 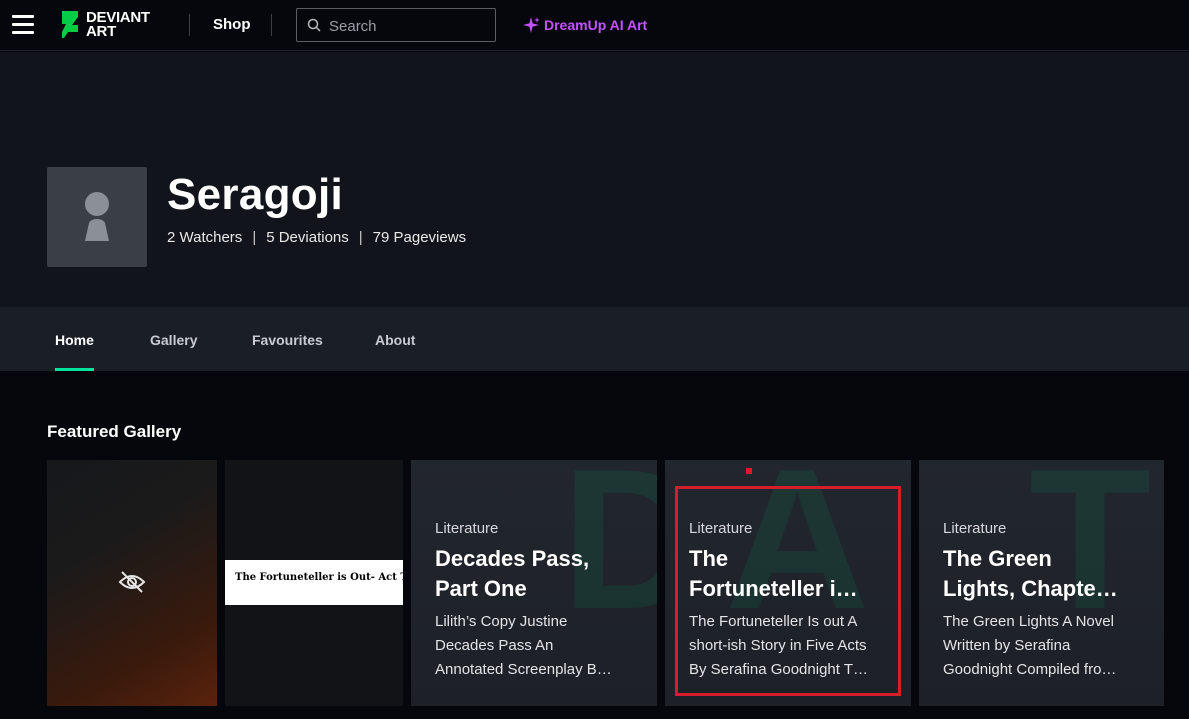 What do you see at coordinates (531, 25) in the screenshot?
I see `sparkle-icon` at bounding box center [531, 25].